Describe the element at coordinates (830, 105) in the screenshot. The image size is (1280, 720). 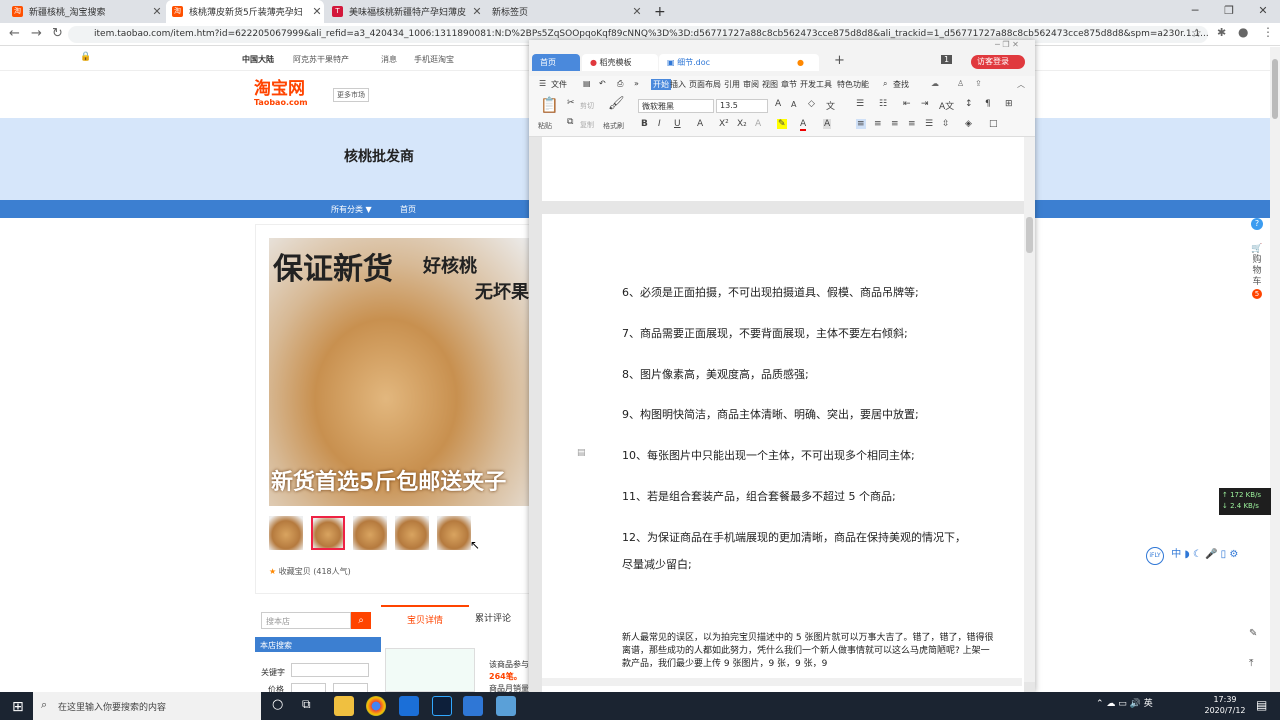
I see `pinyin-icon: 文` at that location.